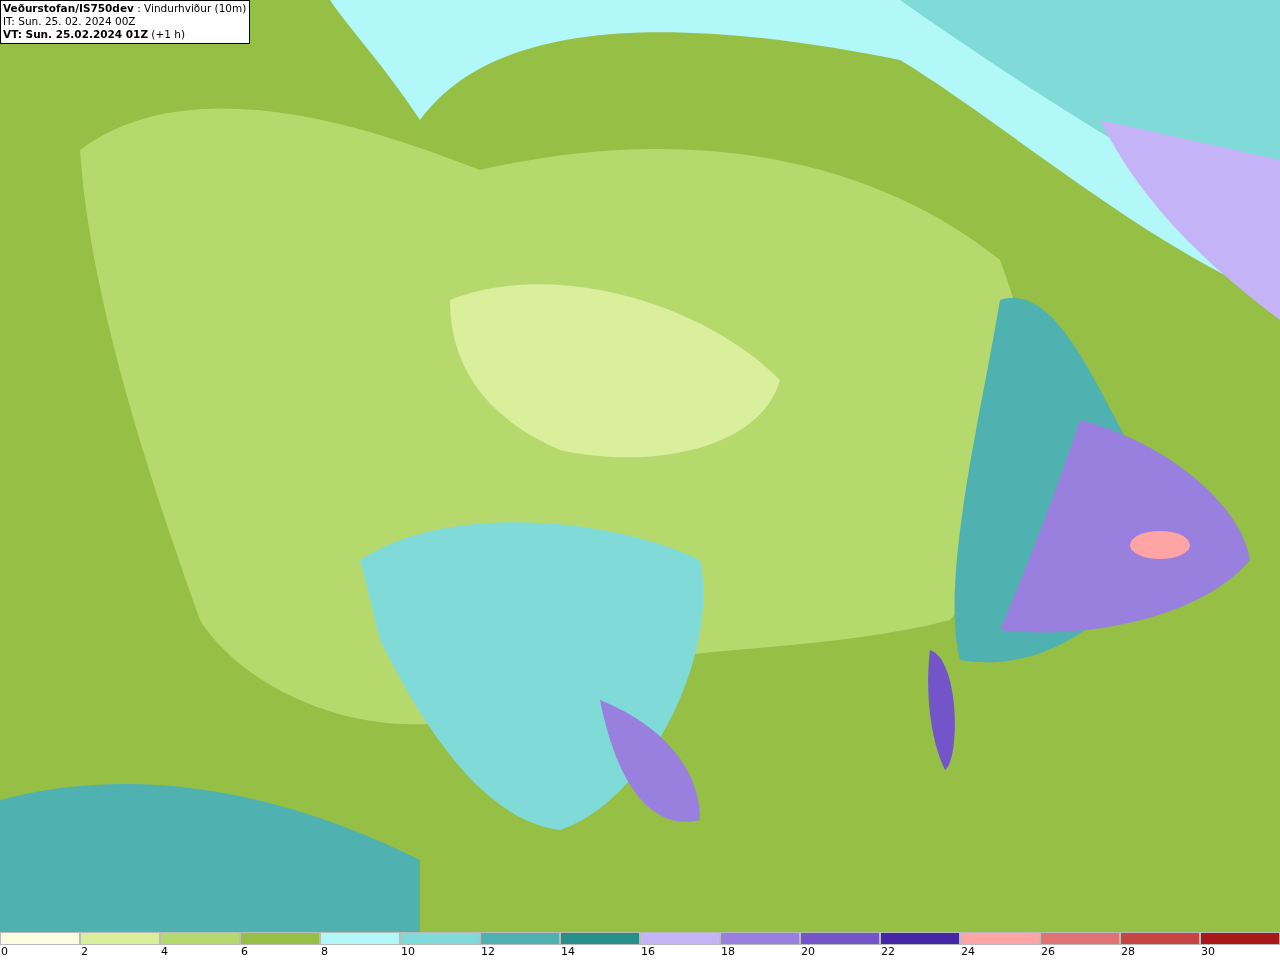 The image size is (1280, 960). What do you see at coordinates (4, 952) in the screenshot?
I see `legend-label: 0` at bounding box center [4, 952].